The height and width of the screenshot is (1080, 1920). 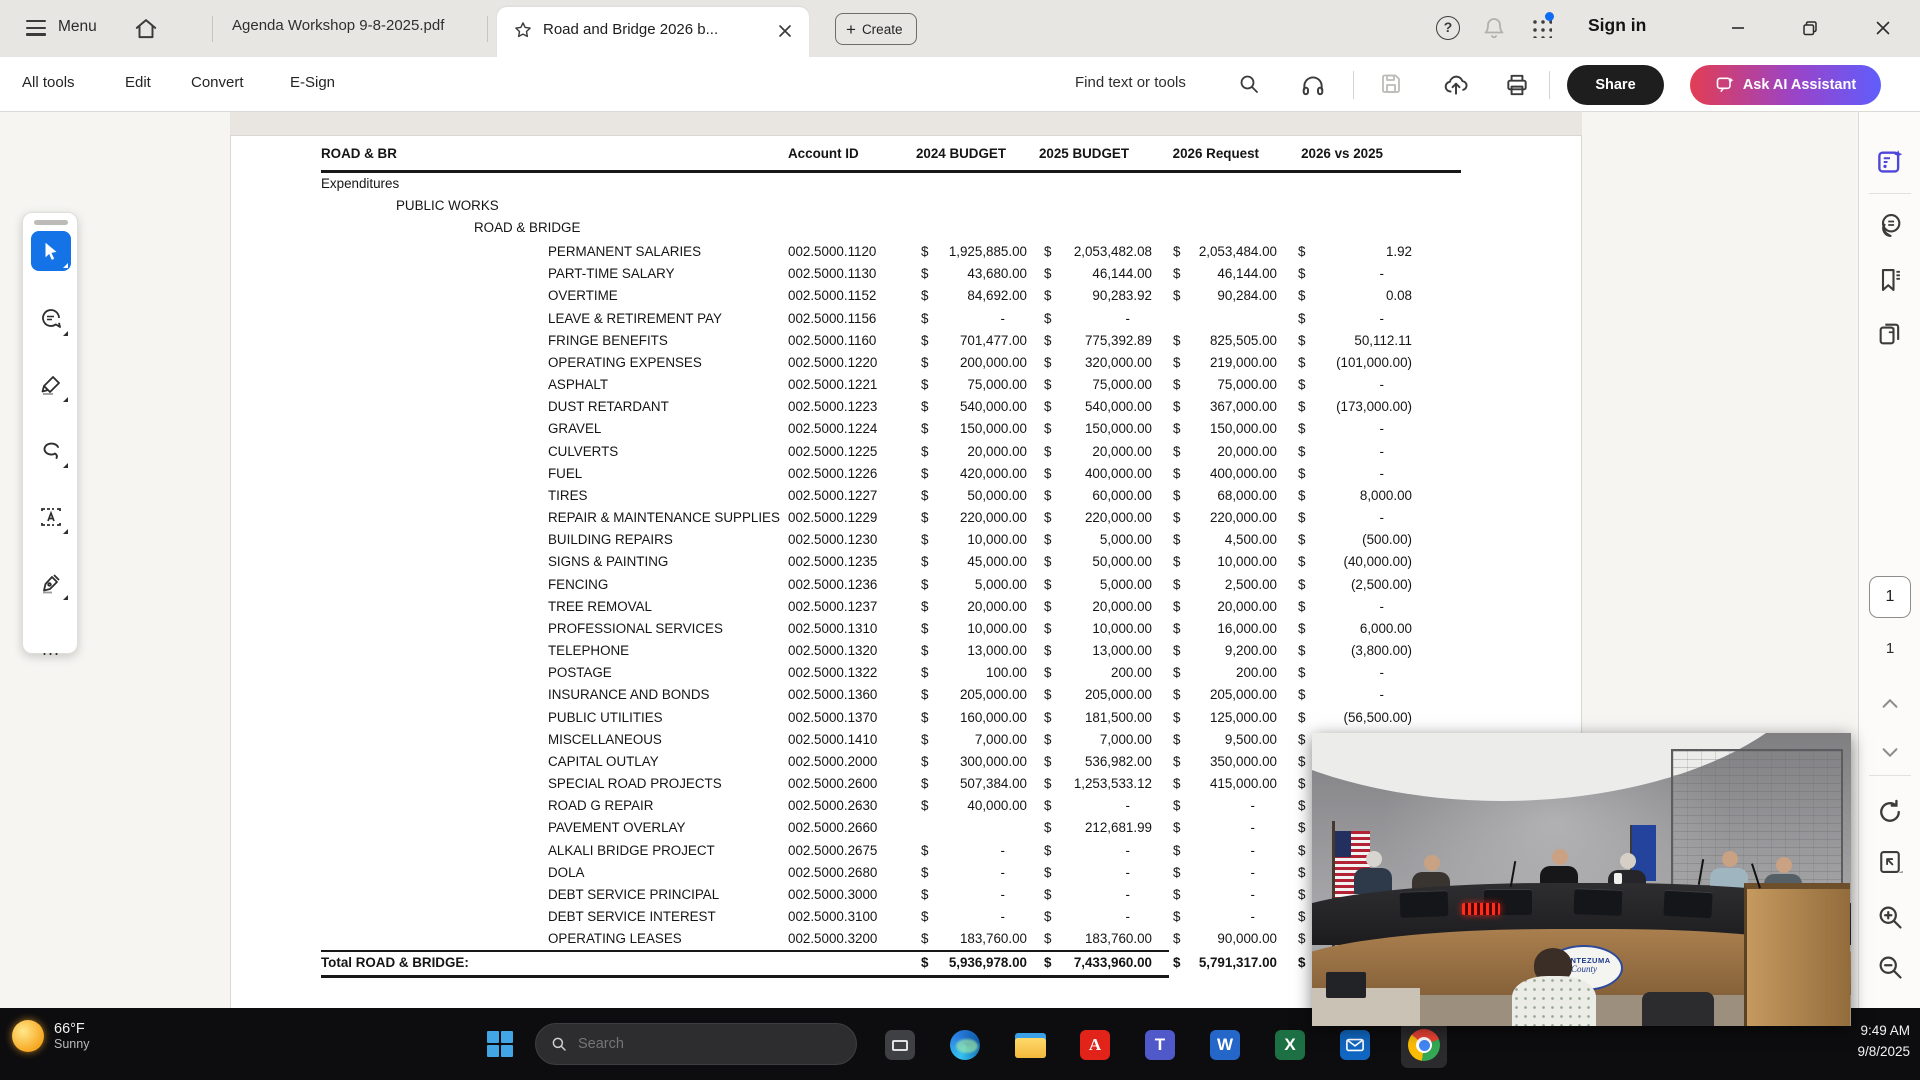 What do you see at coordinates (1517, 85) in the screenshot?
I see `print-icon` at bounding box center [1517, 85].